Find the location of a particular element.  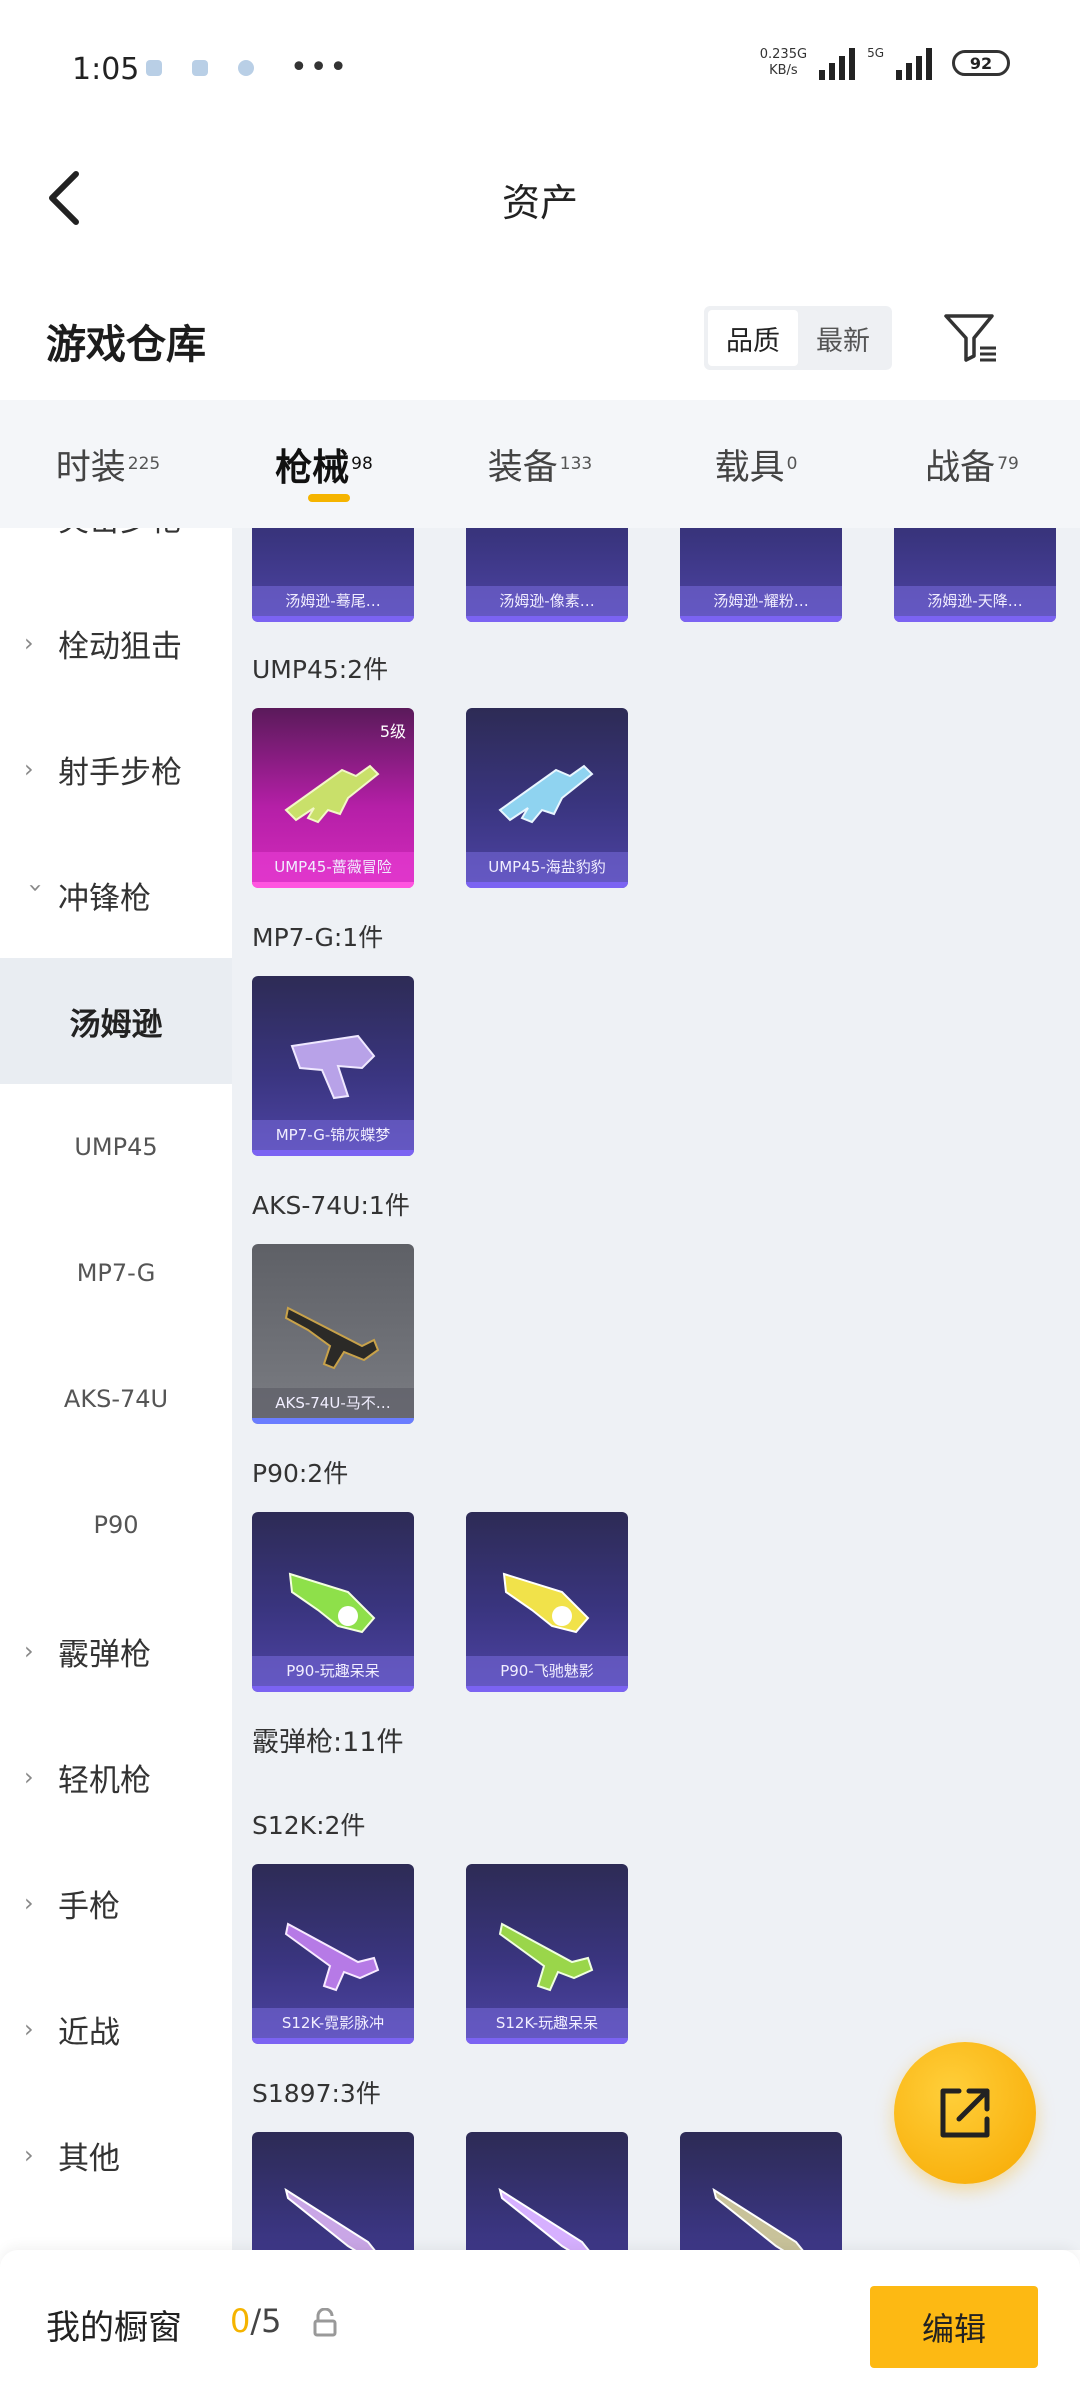

showcase-count-total: /5 is located at coordinates (266, 2321).